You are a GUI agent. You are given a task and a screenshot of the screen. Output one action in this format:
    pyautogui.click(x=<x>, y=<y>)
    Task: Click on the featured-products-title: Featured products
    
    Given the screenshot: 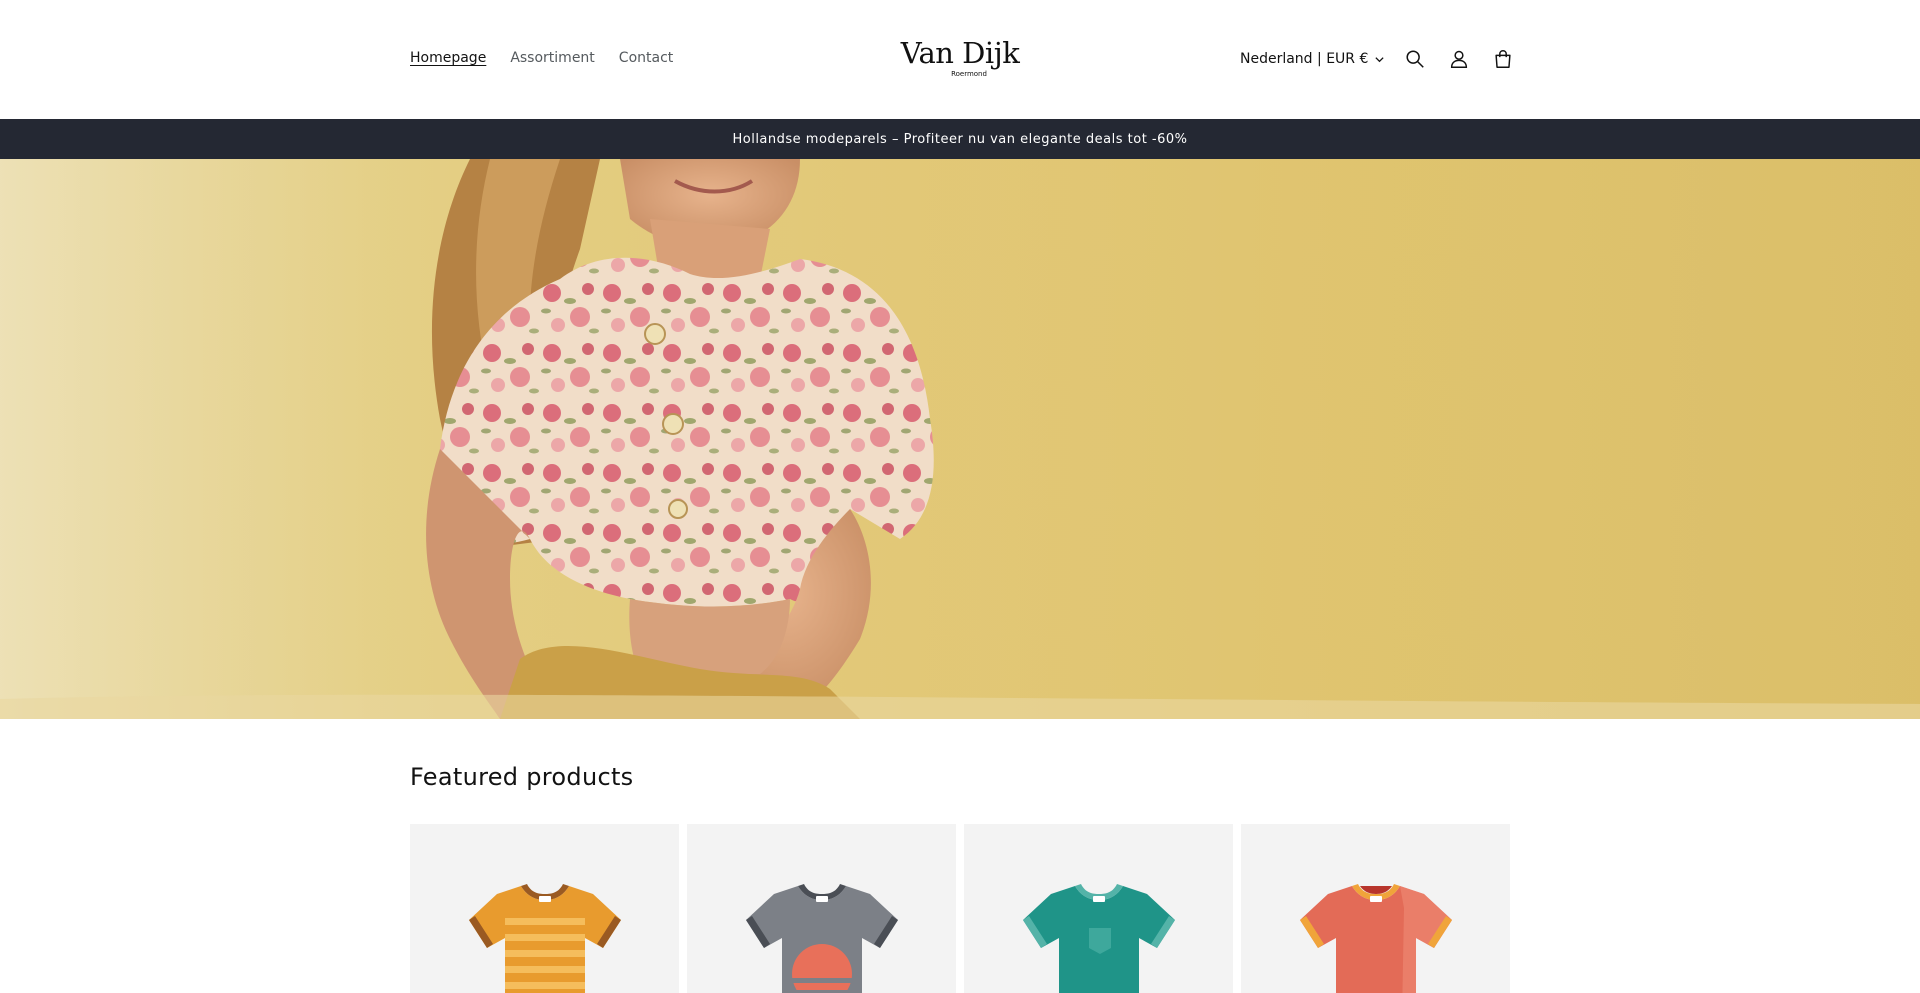 What is the action you would take?
    pyautogui.click(x=522, y=777)
    